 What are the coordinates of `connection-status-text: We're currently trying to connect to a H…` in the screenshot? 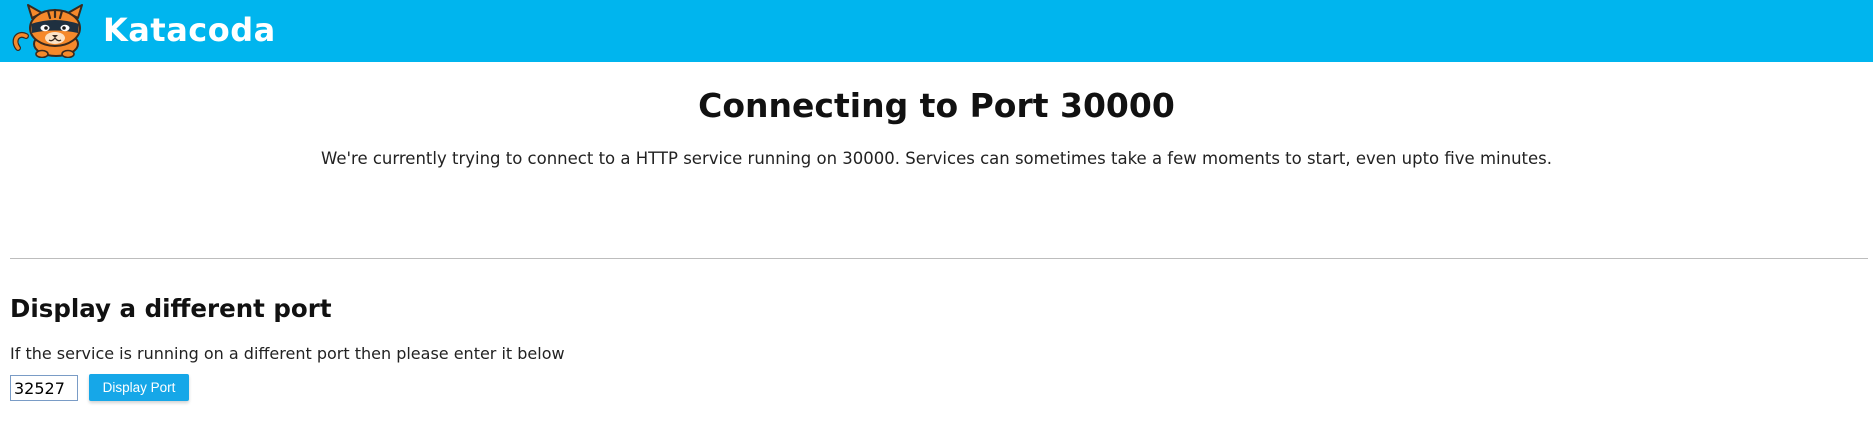 It's located at (936, 158).